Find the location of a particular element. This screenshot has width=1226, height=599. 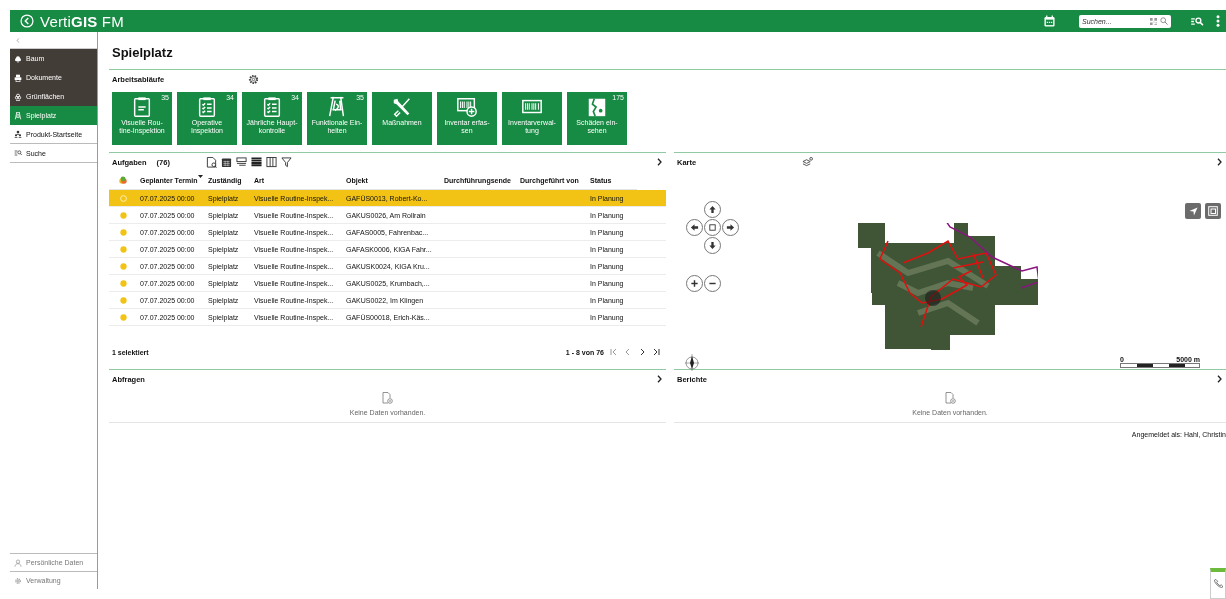

printer-icon is located at coordinates (18, 77).